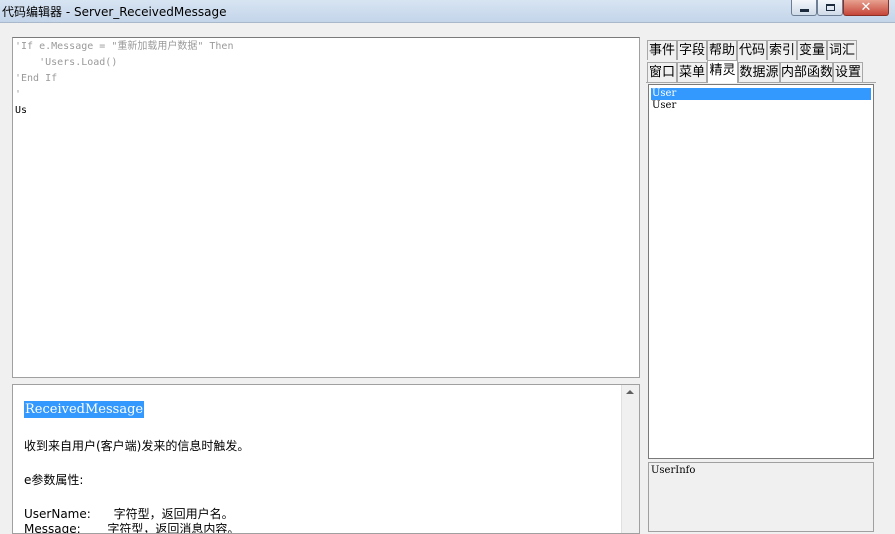  I want to click on info-text: UserInfo, so click(673, 470).